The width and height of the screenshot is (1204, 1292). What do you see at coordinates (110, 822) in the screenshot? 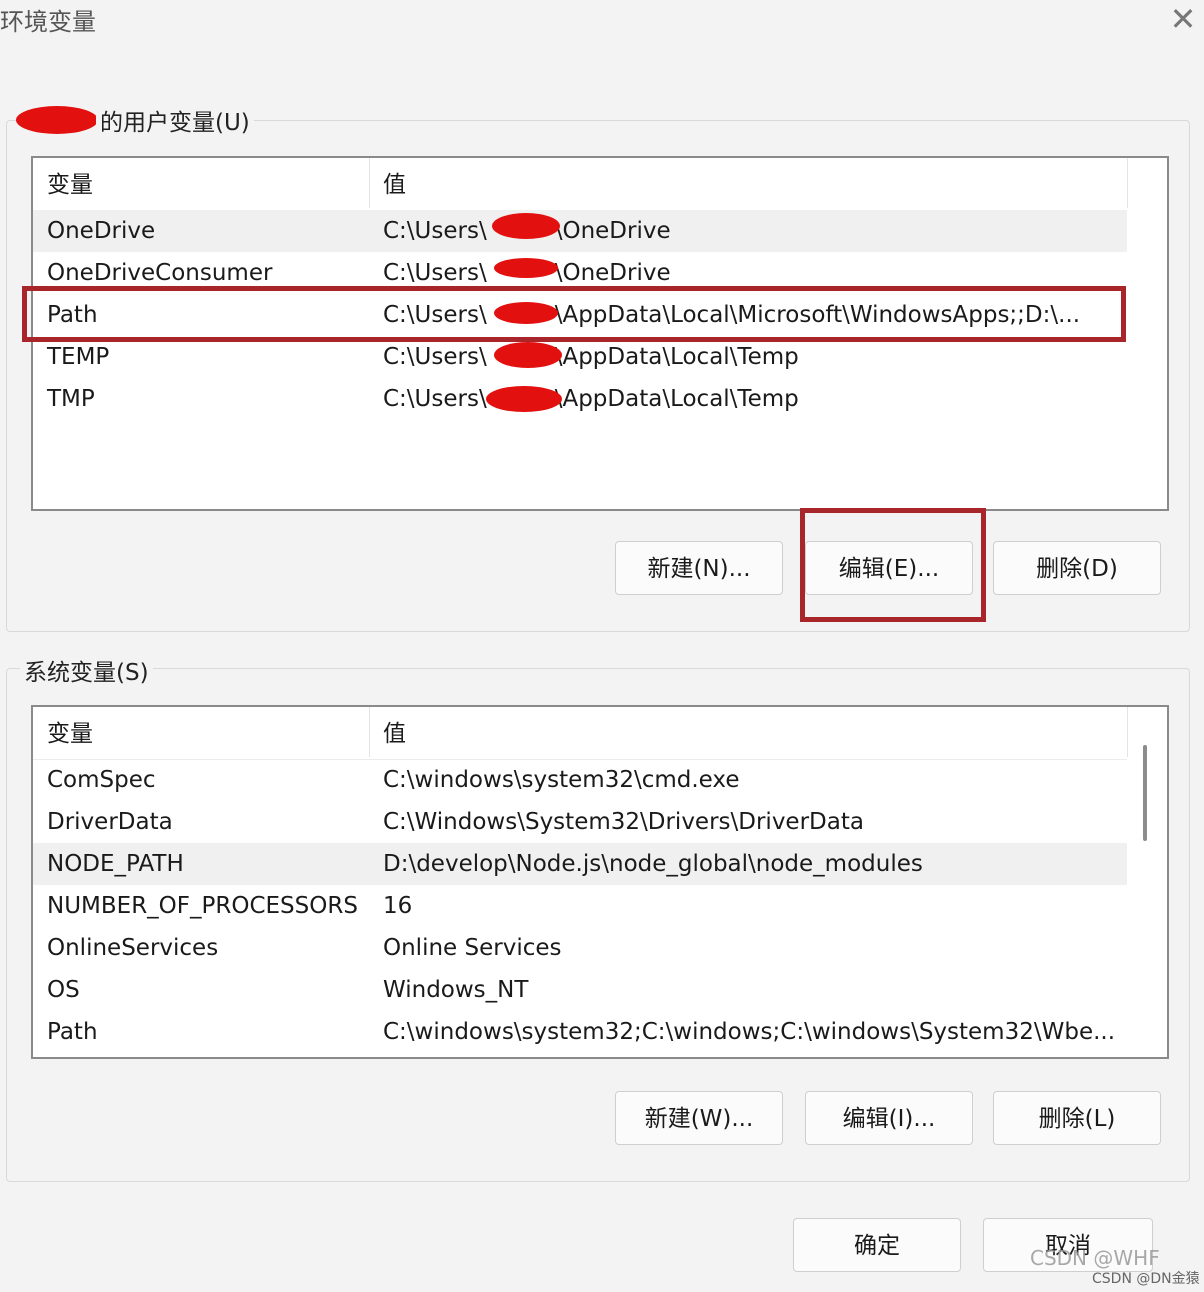
I see `variable-name: DriverData` at bounding box center [110, 822].